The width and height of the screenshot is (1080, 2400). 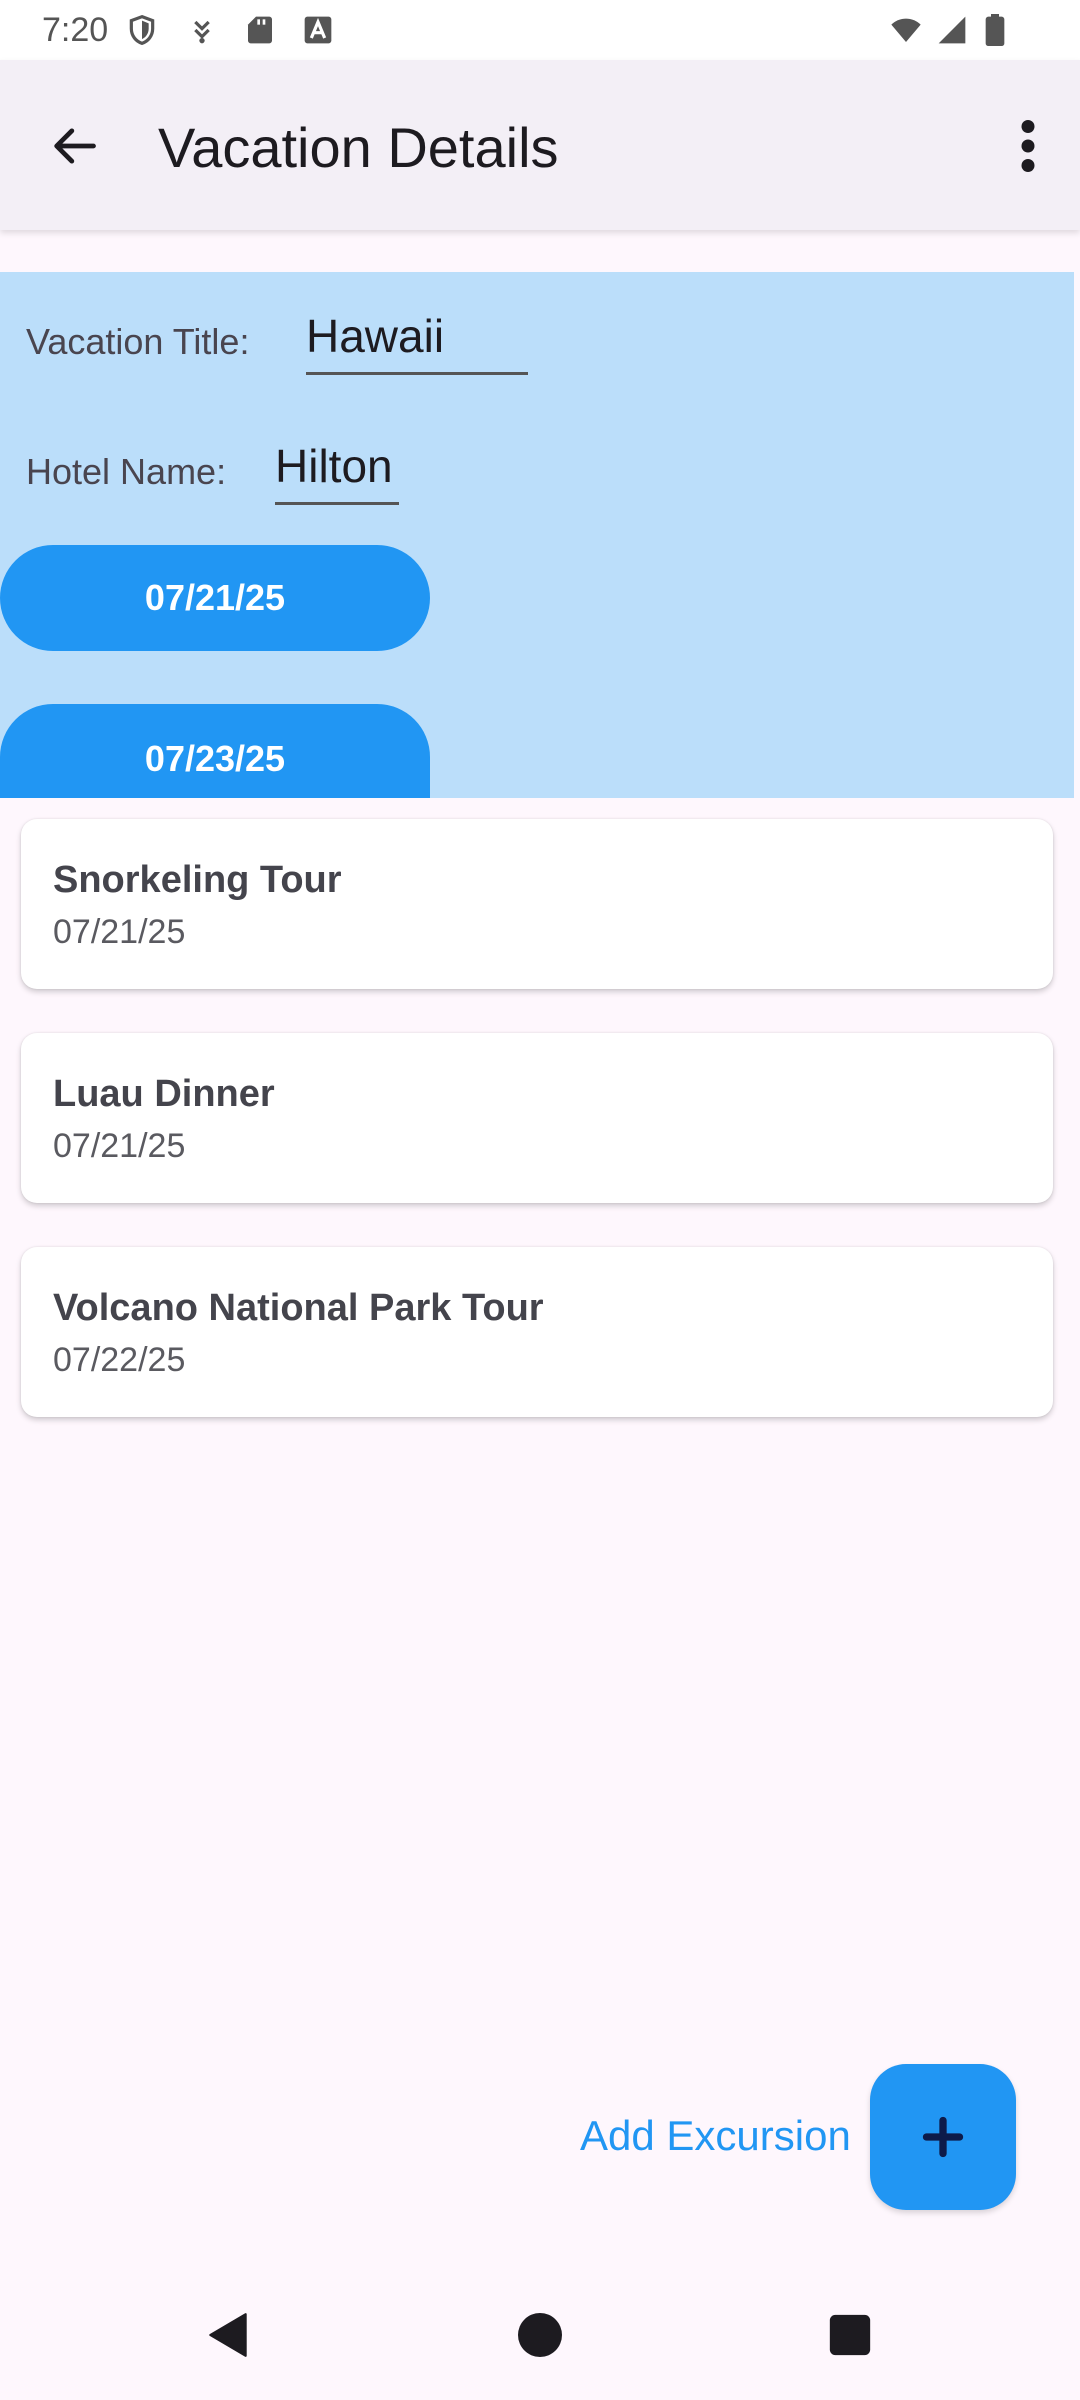 I want to click on excursion-date: 07/22/25, so click(x=119, y=1360).